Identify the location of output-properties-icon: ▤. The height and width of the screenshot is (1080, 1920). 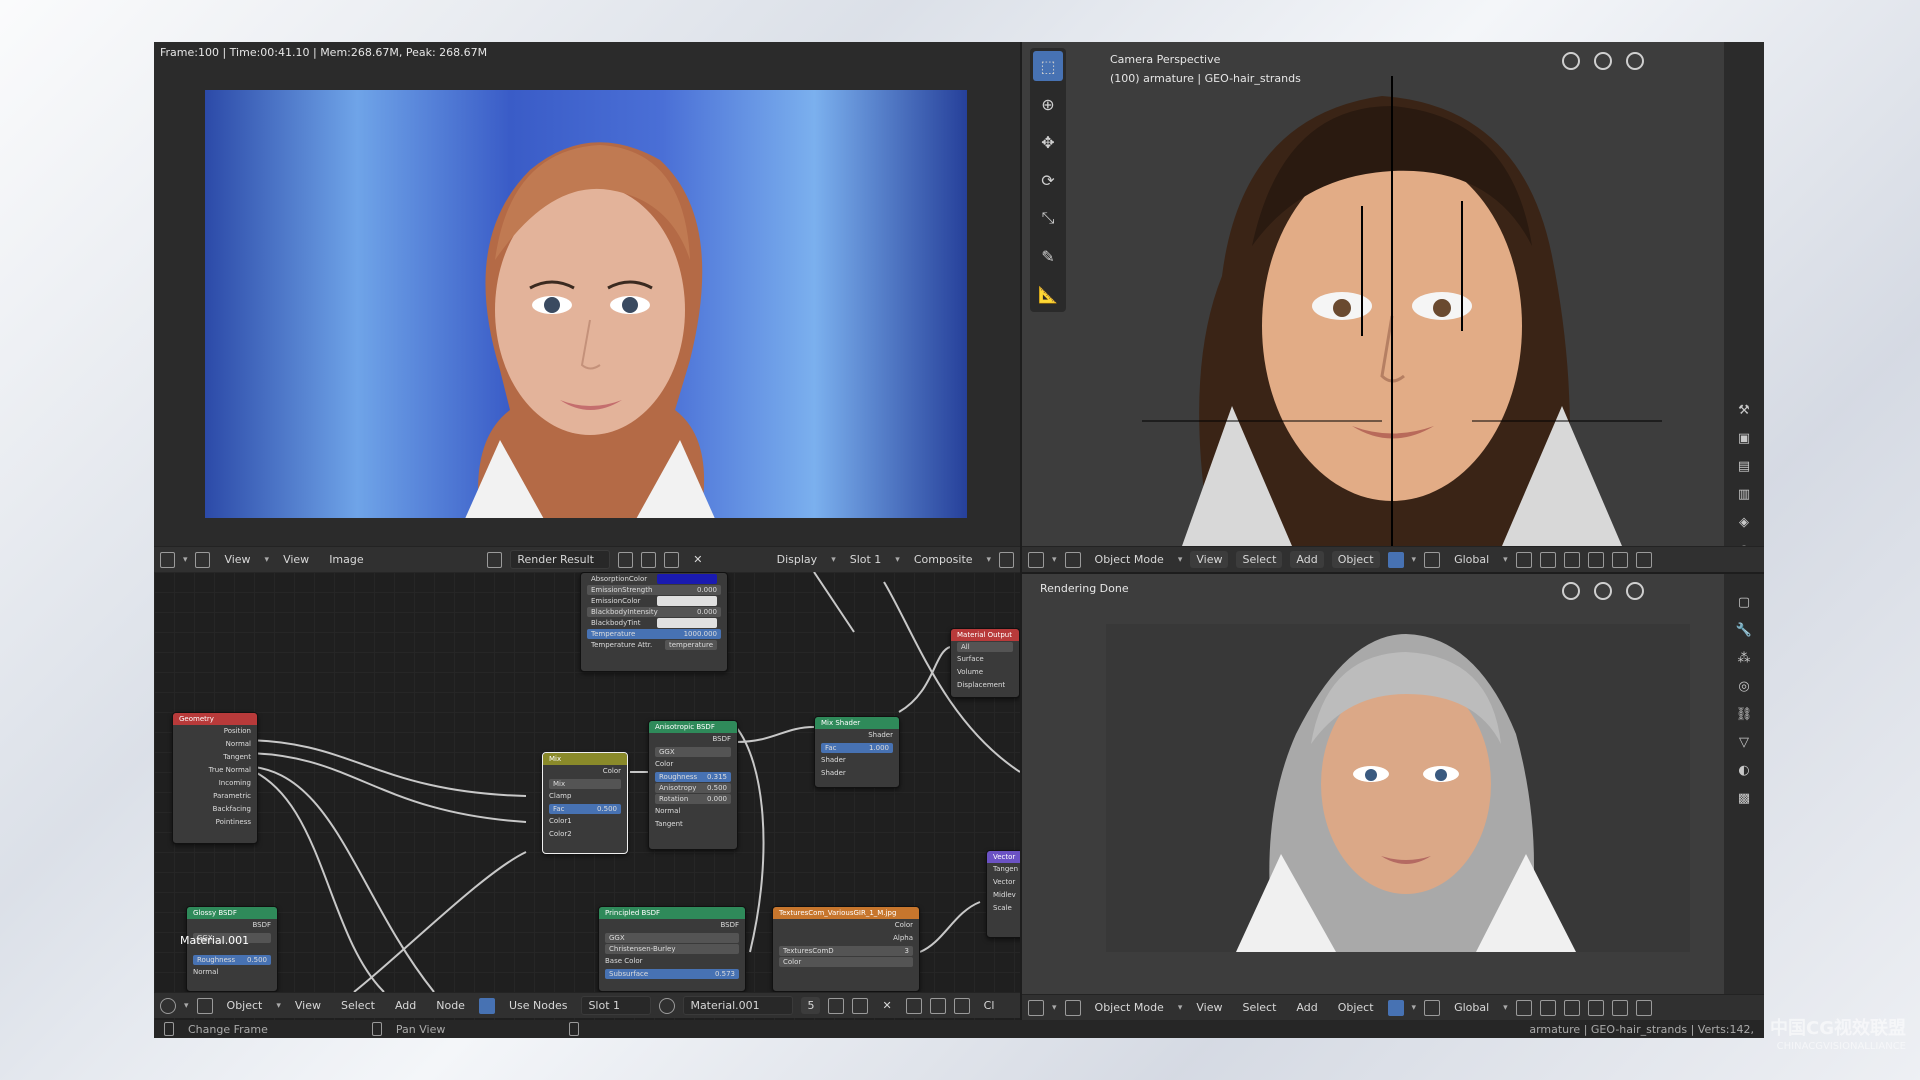
(1744, 467).